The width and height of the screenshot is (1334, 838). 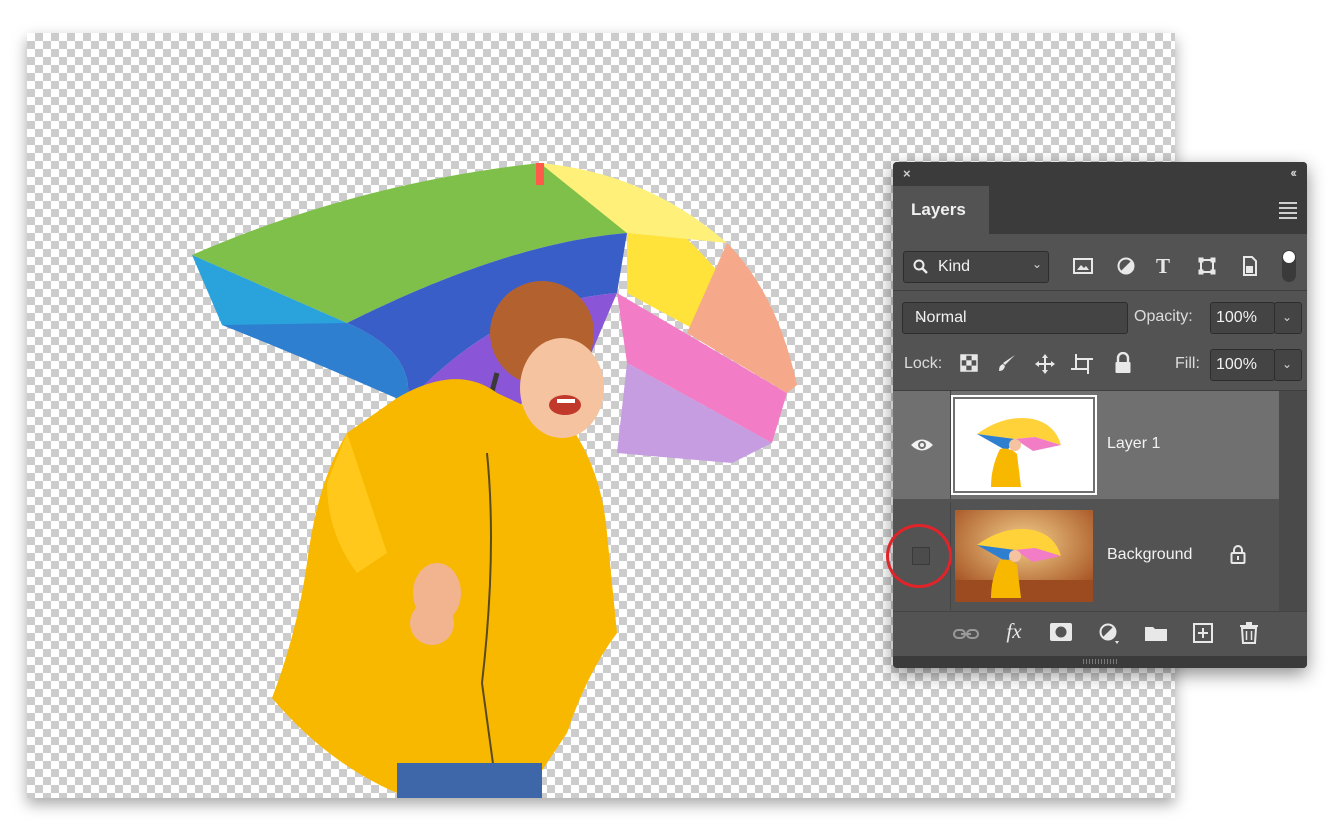 What do you see at coordinates (1293, 501) in the screenshot?
I see `layer-list-scrollbar` at bounding box center [1293, 501].